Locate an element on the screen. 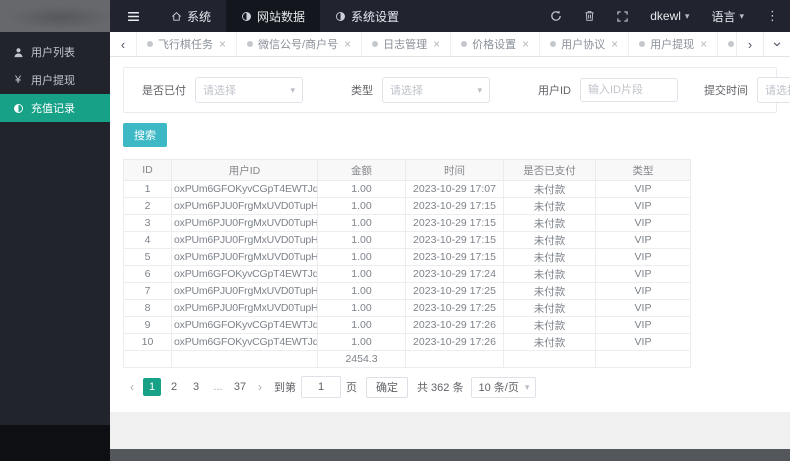 Image resolution: width=790 pixels, height=461 pixels. nav-item-label: 系统设置 is located at coordinates (375, 16).